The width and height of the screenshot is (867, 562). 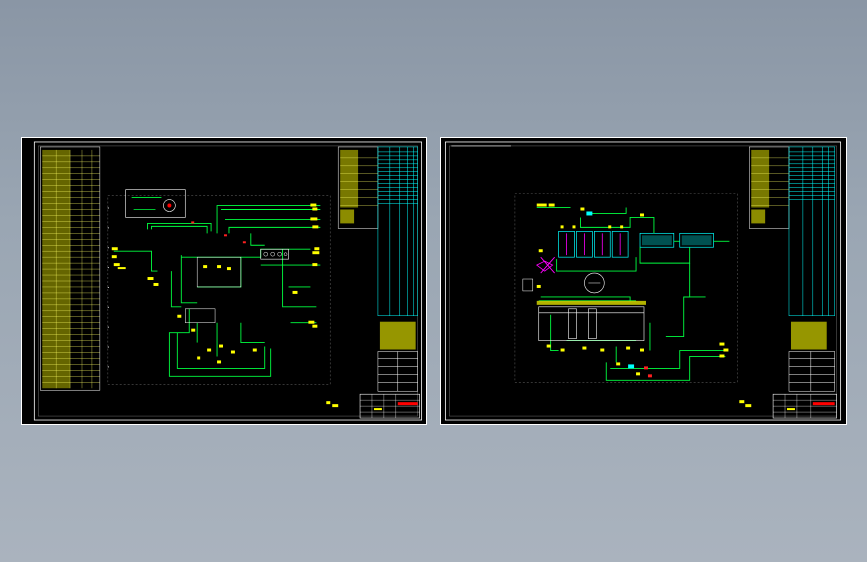 I want to click on vessel-header, so click(x=591, y=302).